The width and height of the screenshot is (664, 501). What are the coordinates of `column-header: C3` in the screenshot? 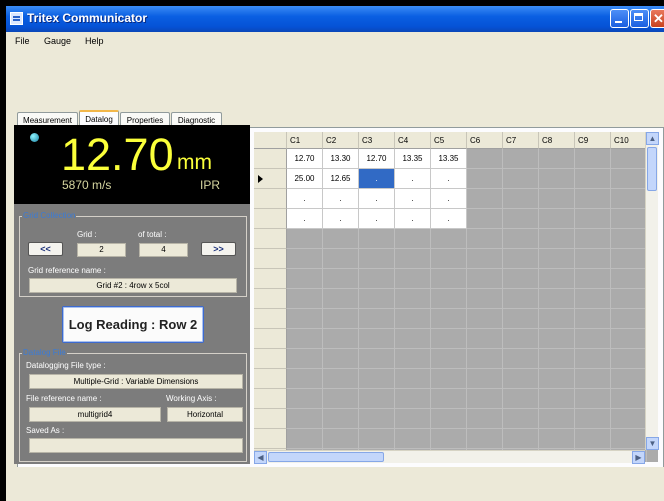 It's located at (377, 140).